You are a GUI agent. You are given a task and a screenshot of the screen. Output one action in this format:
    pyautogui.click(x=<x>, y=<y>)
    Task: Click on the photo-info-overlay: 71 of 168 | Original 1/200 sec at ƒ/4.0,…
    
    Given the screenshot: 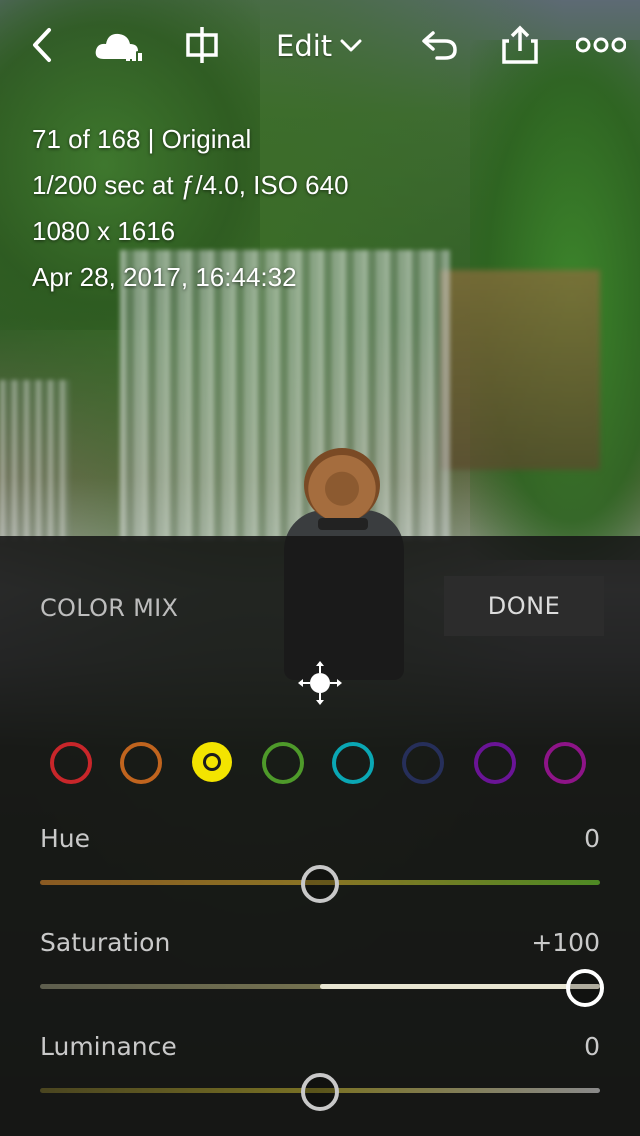 What is the action you would take?
    pyautogui.click(x=190, y=214)
    